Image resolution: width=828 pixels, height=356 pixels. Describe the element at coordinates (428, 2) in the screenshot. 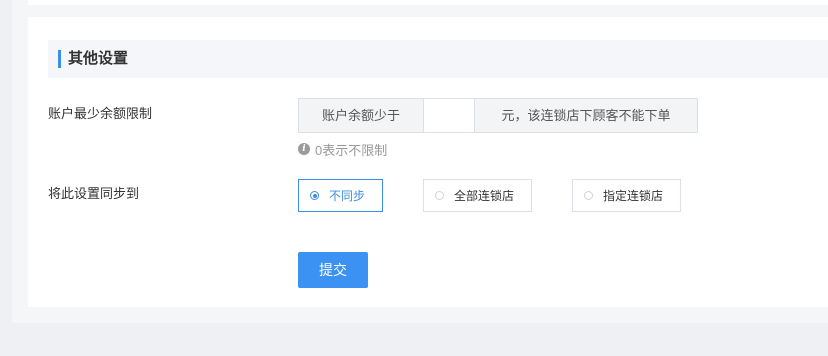

I see `previous-card-edge` at that location.